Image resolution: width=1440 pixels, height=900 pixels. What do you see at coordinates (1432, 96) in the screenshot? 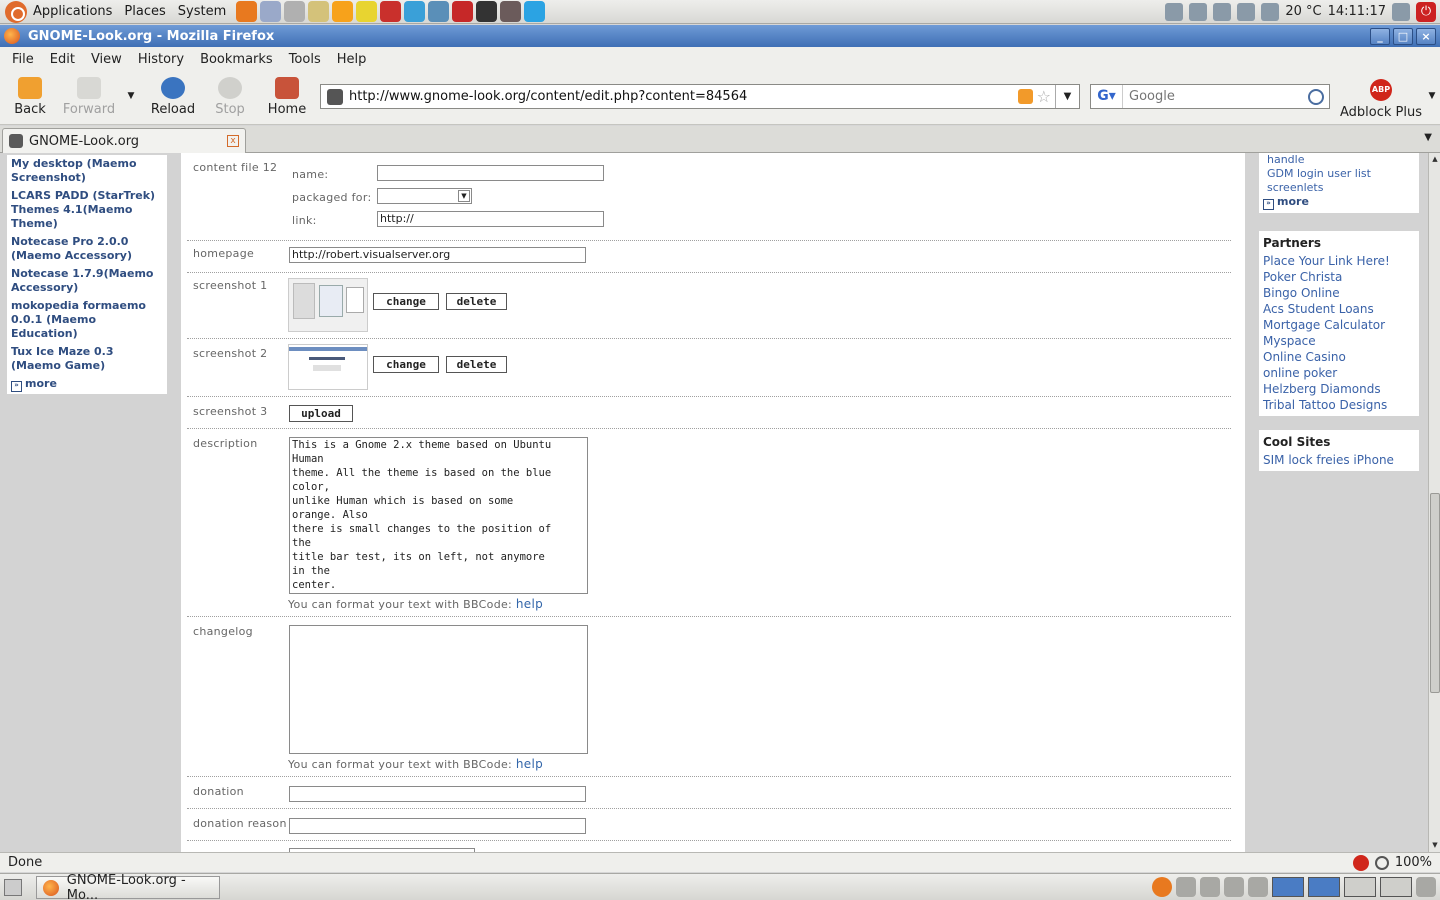
I see `adblock-dropdown-button: ▼` at bounding box center [1432, 96].